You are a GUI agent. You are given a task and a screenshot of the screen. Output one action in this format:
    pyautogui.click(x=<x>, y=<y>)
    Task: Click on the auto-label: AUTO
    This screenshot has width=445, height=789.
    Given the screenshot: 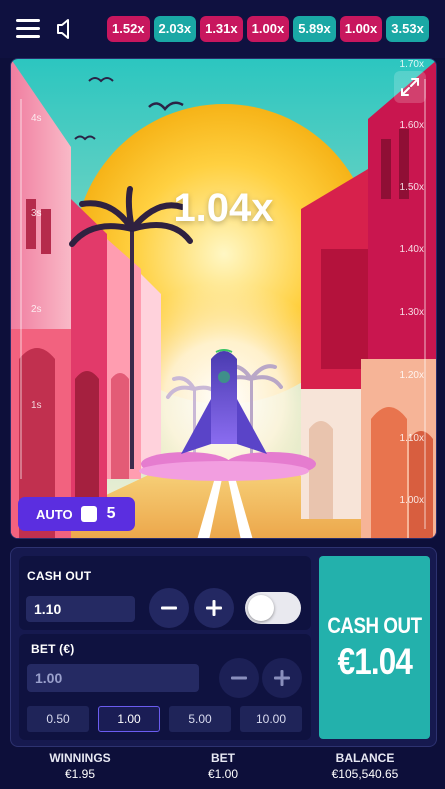 What is the action you would take?
    pyautogui.click(x=54, y=514)
    